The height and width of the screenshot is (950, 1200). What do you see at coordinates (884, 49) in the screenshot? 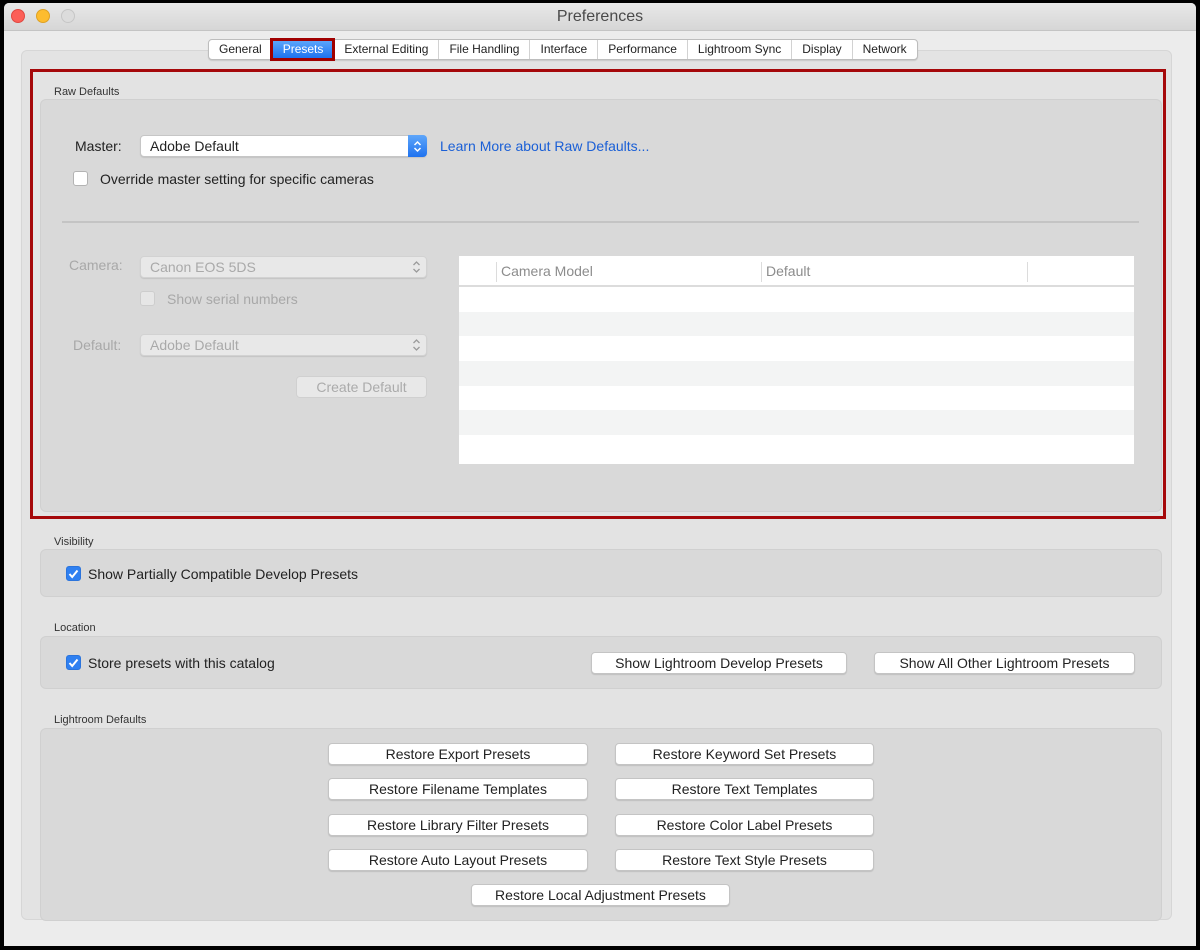
I see `tab-network: Network` at bounding box center [884, 49].